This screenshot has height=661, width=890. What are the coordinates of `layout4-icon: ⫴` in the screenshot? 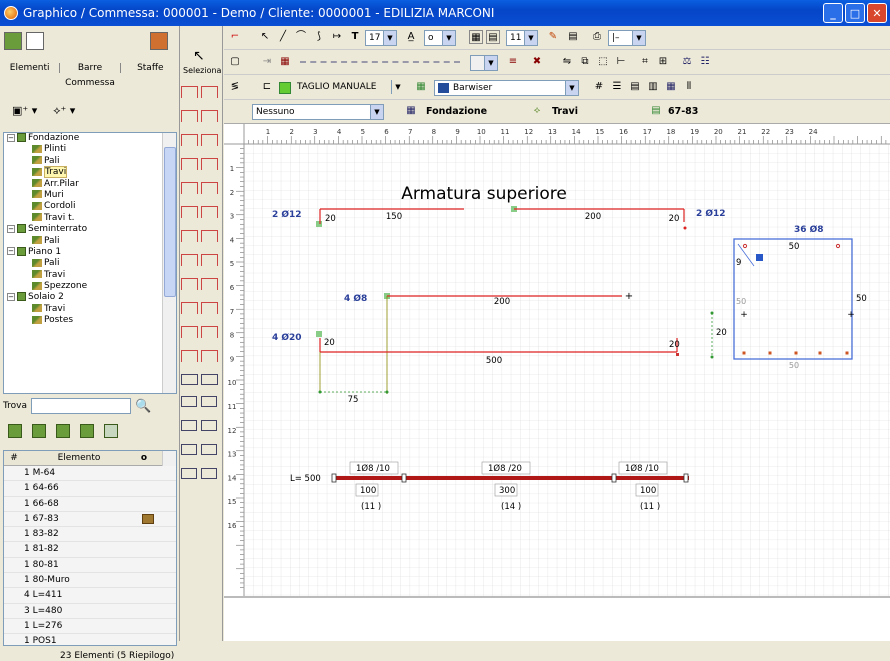 It's located at (689, 87).